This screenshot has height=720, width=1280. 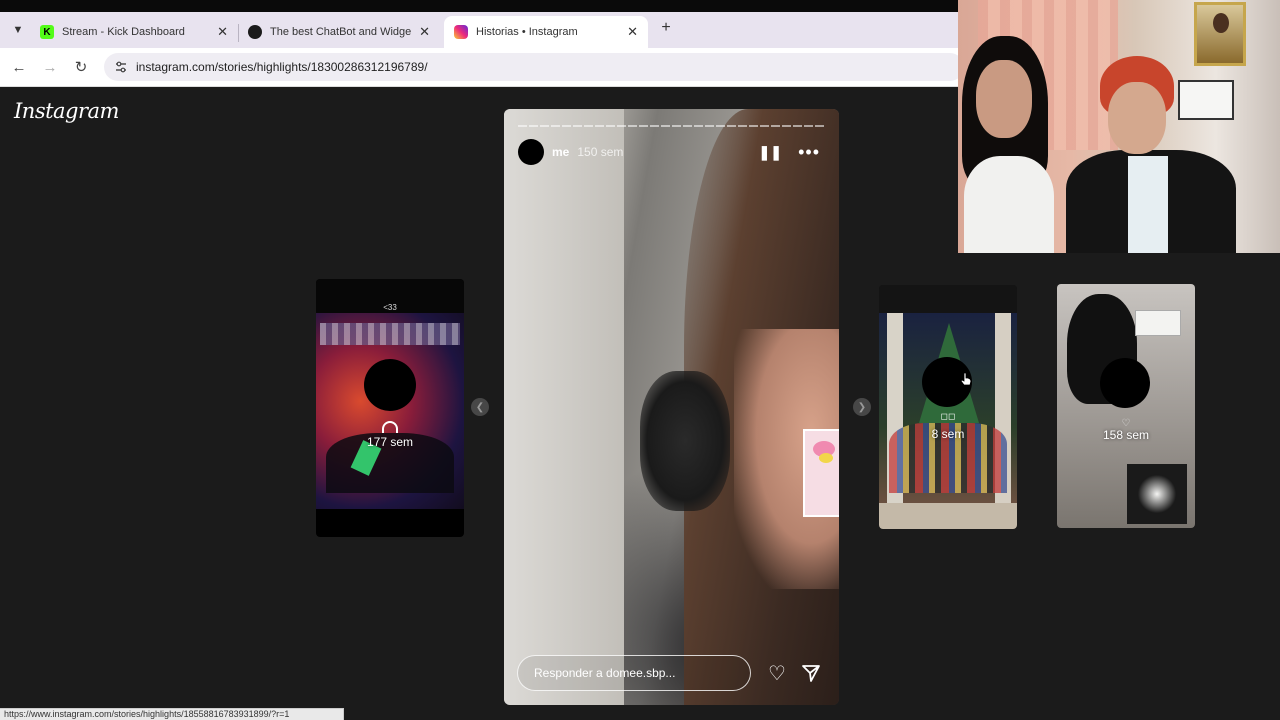 What do you see at coordinates (600, 152) in the screenshot?
I see `story-timestamp: 150 sem` at bounding box center [600, 152].